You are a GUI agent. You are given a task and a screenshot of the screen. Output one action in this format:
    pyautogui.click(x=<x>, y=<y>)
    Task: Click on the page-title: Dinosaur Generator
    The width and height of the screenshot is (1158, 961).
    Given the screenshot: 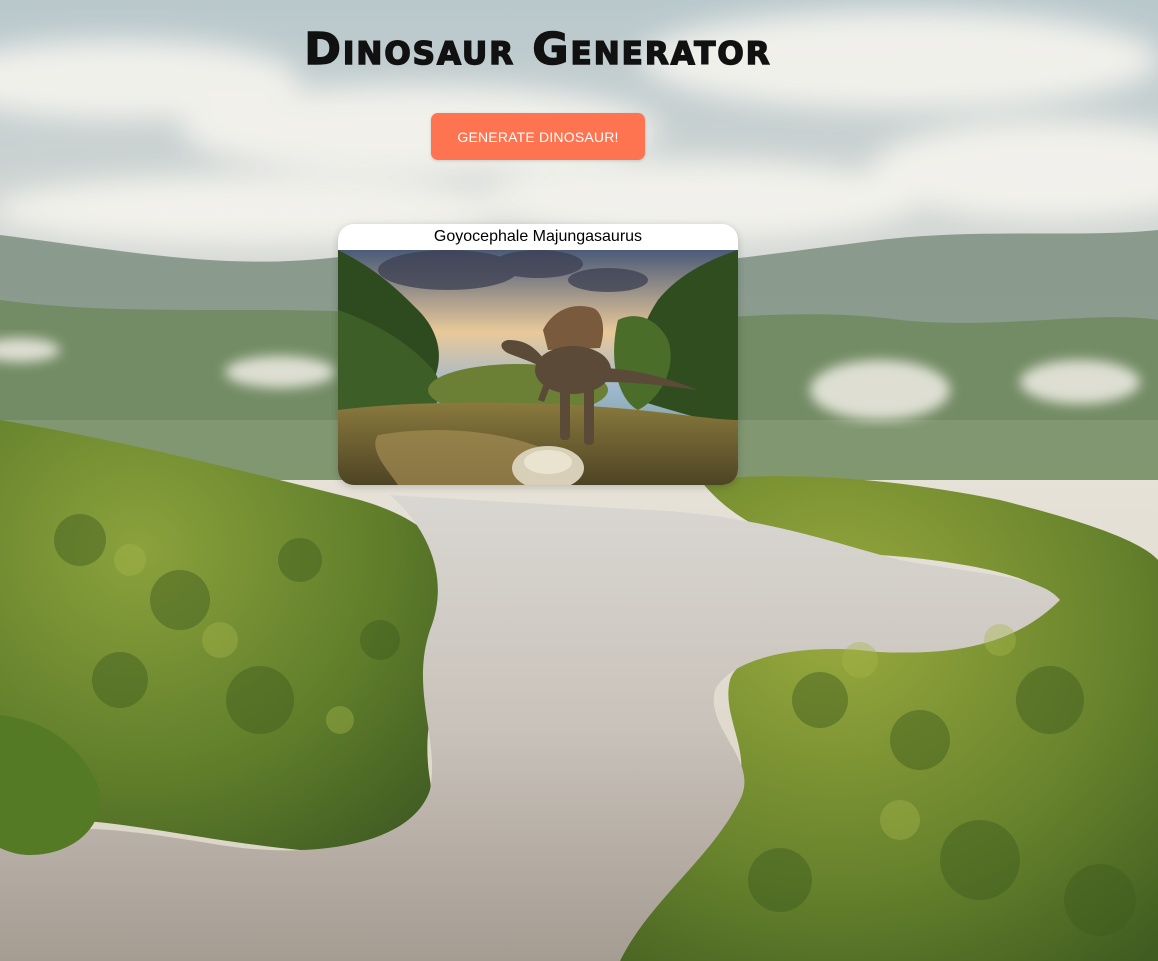 What is the action you would take?
    pyautogui.click(x=538, y=49)
    